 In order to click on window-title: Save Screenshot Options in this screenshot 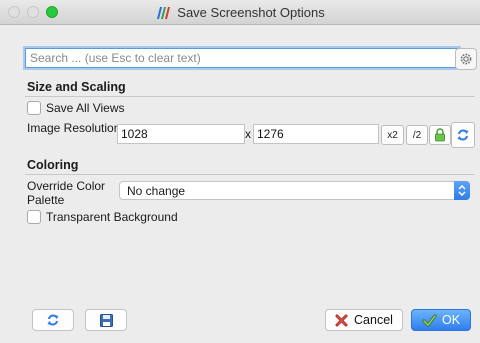, I will do `click(251, 12)`.